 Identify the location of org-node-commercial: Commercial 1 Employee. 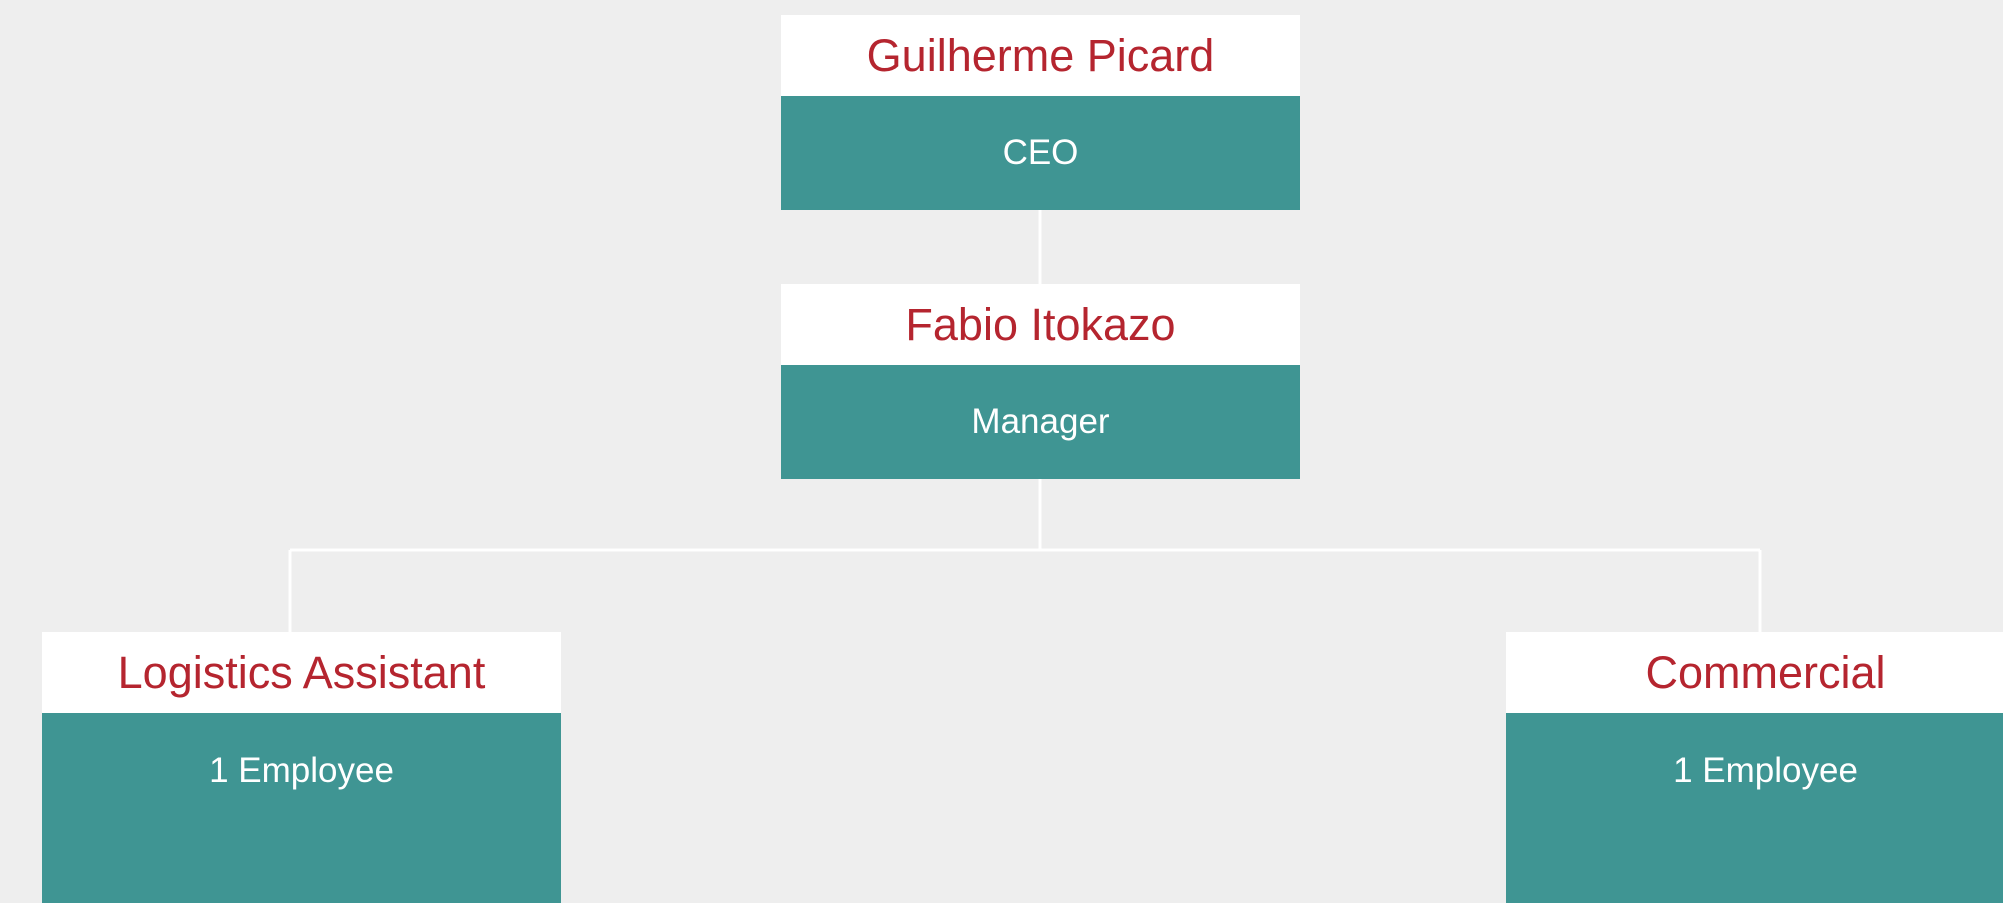
(1754, 767).